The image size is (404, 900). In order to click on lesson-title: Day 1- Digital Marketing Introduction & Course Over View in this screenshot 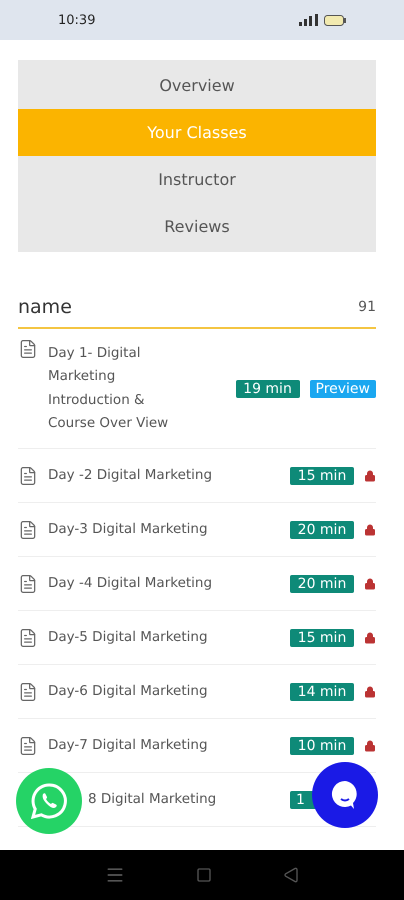, I will do `click(114, 389)`.